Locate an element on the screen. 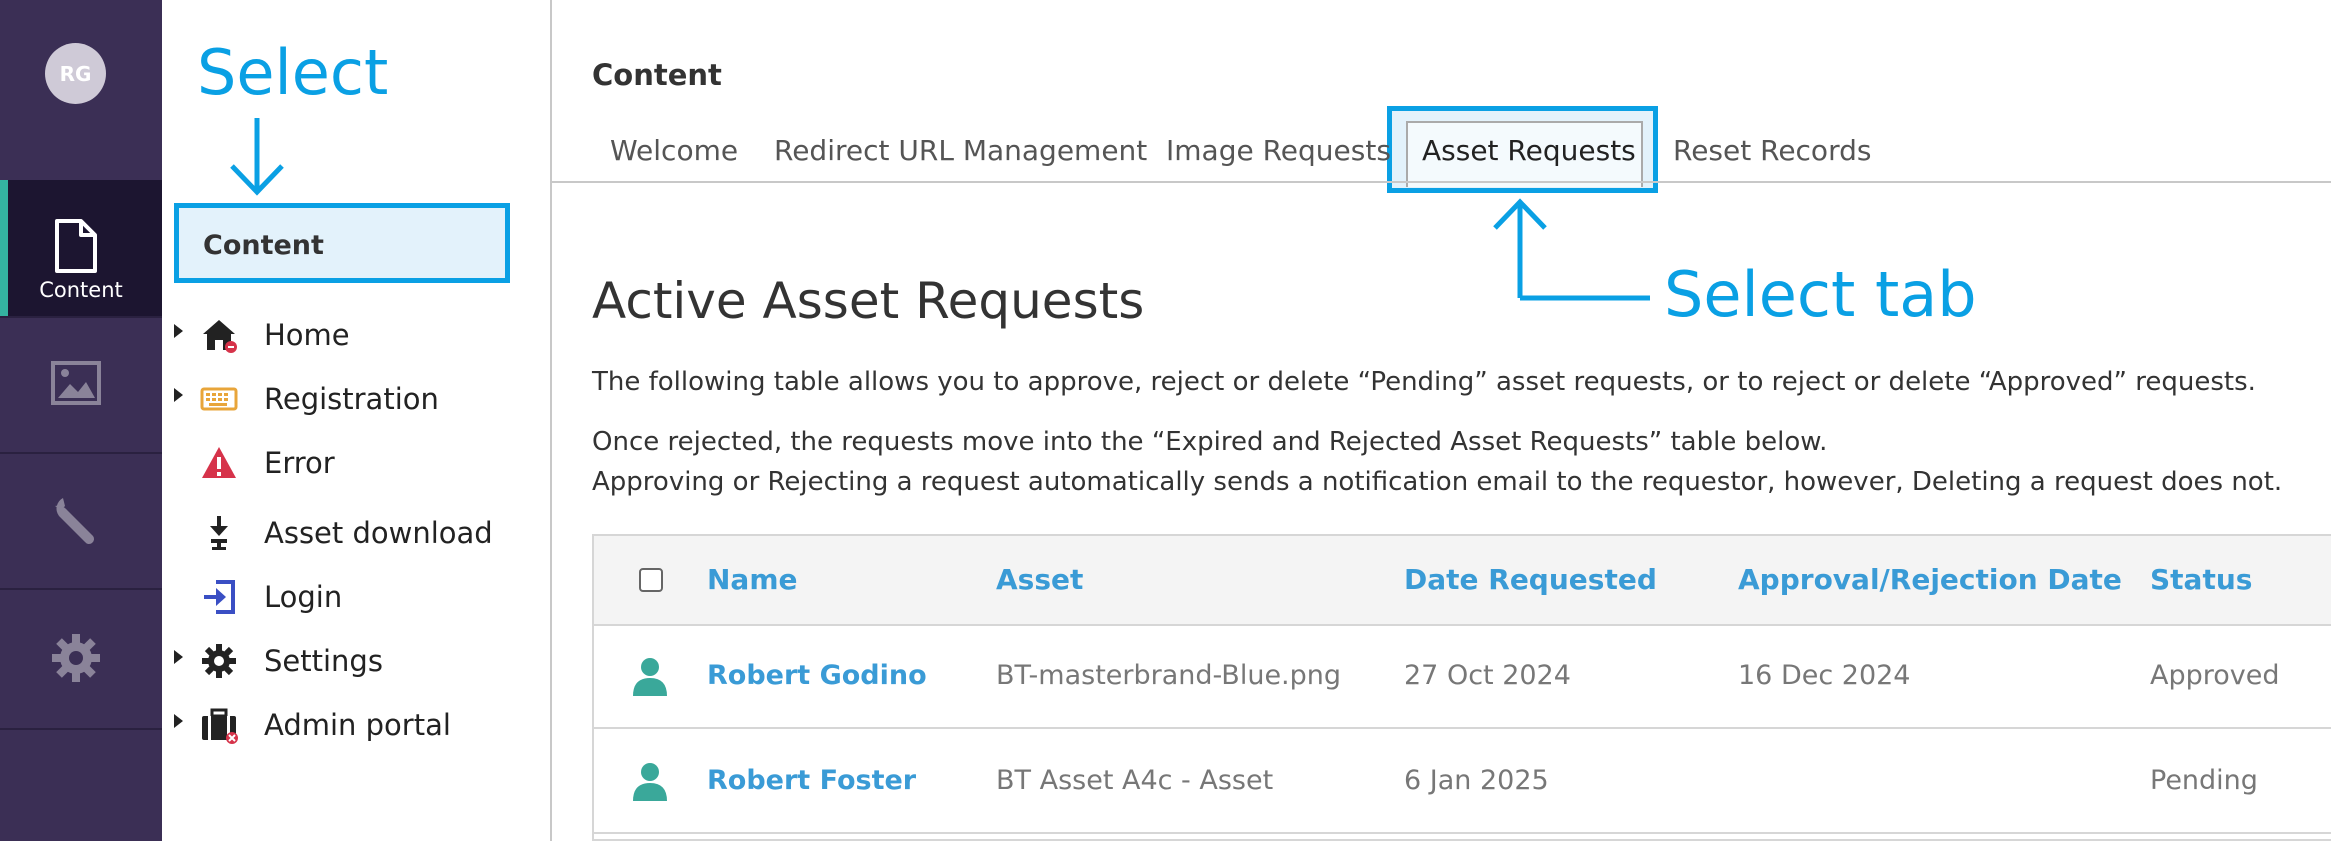 This screenshot has height=841, width=2331. tab-welcome: Welcome is located at coordinates (674, 150).